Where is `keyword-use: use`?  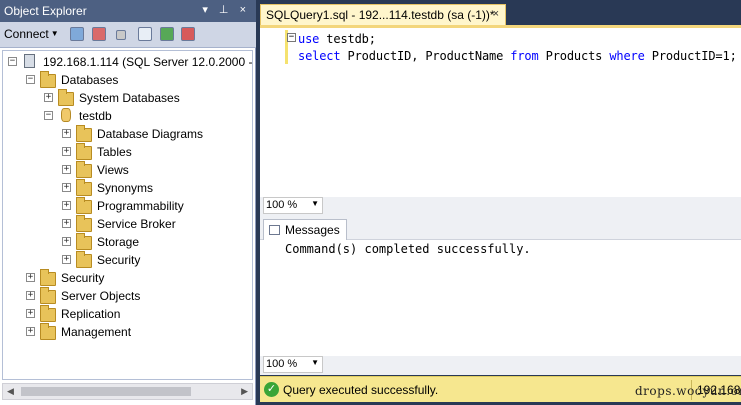 keyword-use: use is located at coordinates (309, 39).